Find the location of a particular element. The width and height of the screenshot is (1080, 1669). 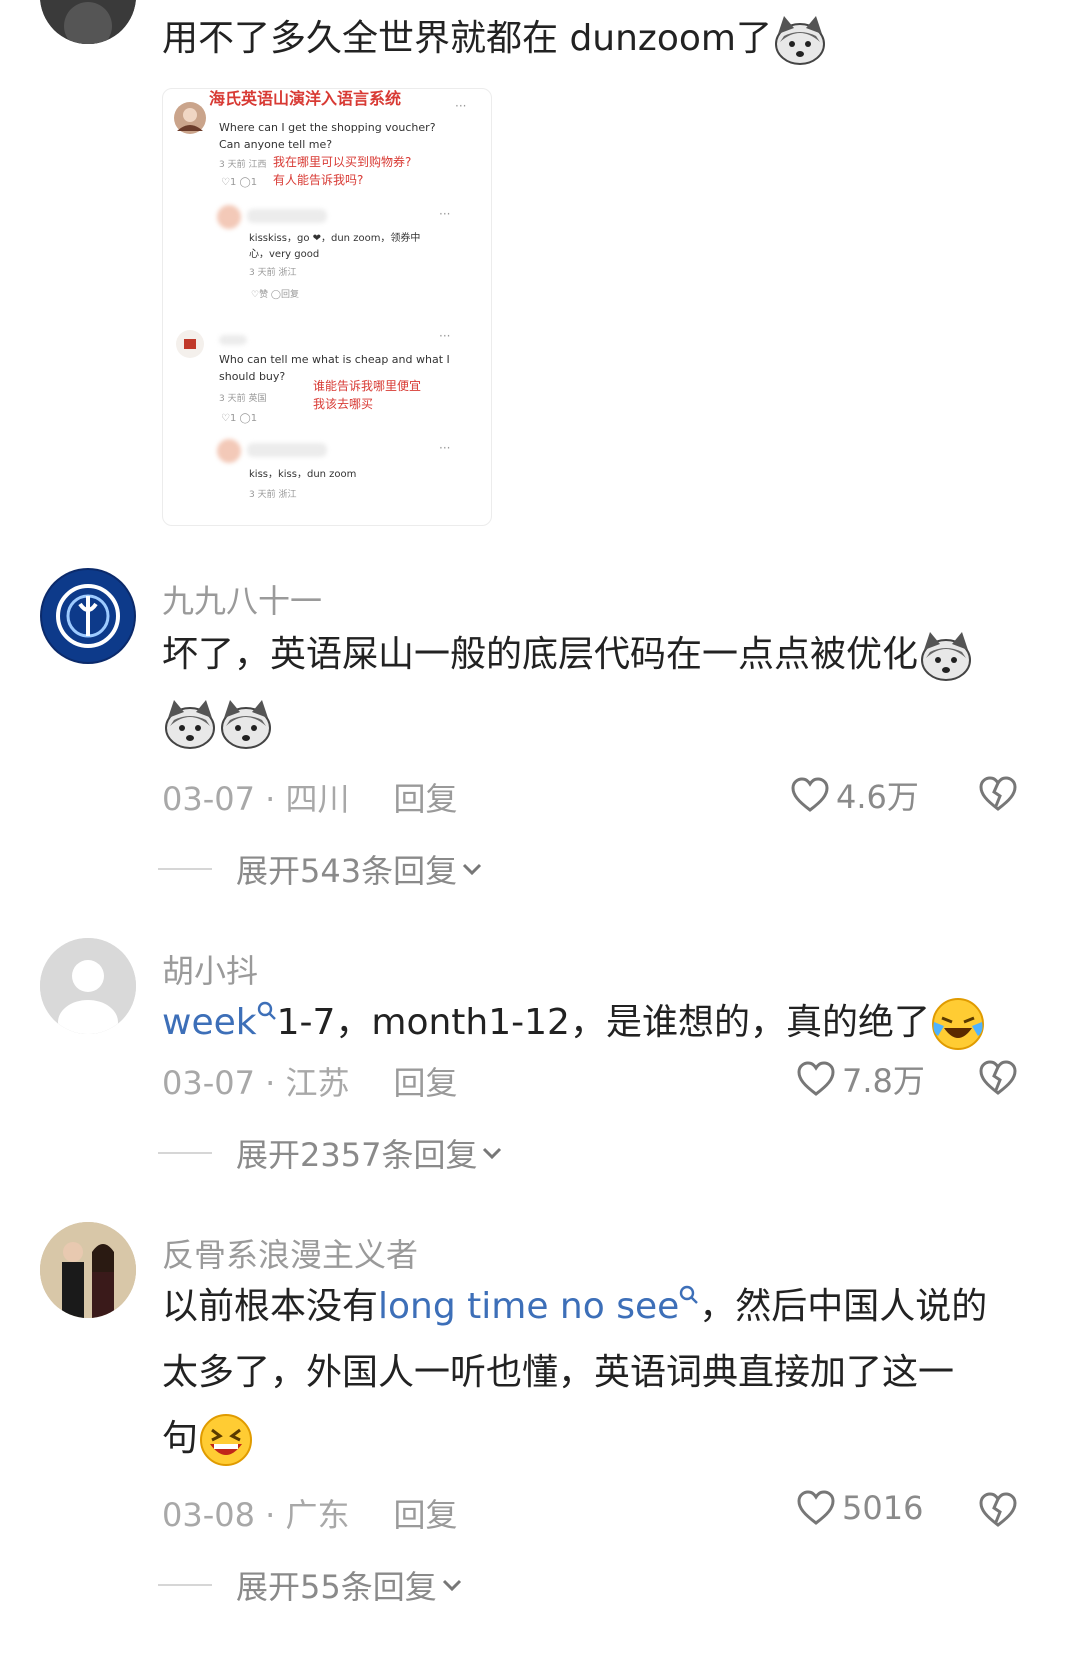

embedded-post2-cn1: 谁能告诉我哪里便宜 is located at coordinates (367, 386).